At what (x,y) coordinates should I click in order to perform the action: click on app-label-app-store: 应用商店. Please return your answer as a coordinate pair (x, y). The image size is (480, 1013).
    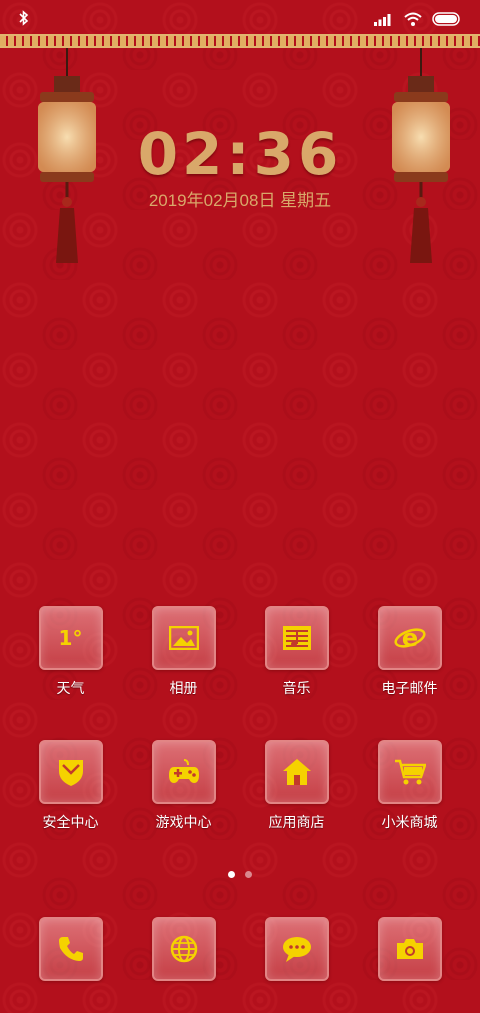
    Looking at the image, I should click on (296, 823).